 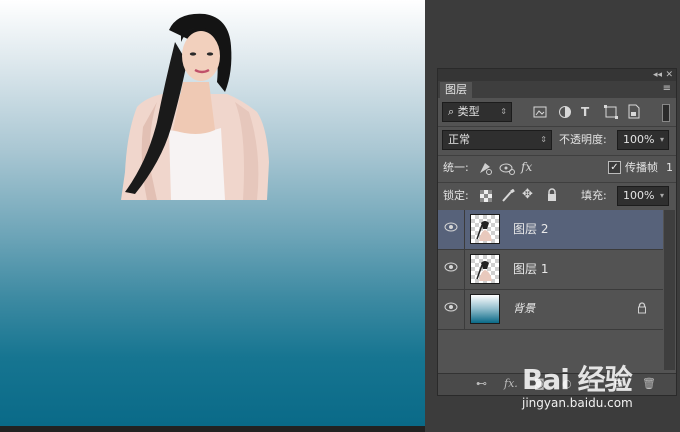 I want to click on unify-style-icon: fx, so click(x=526, y=167).